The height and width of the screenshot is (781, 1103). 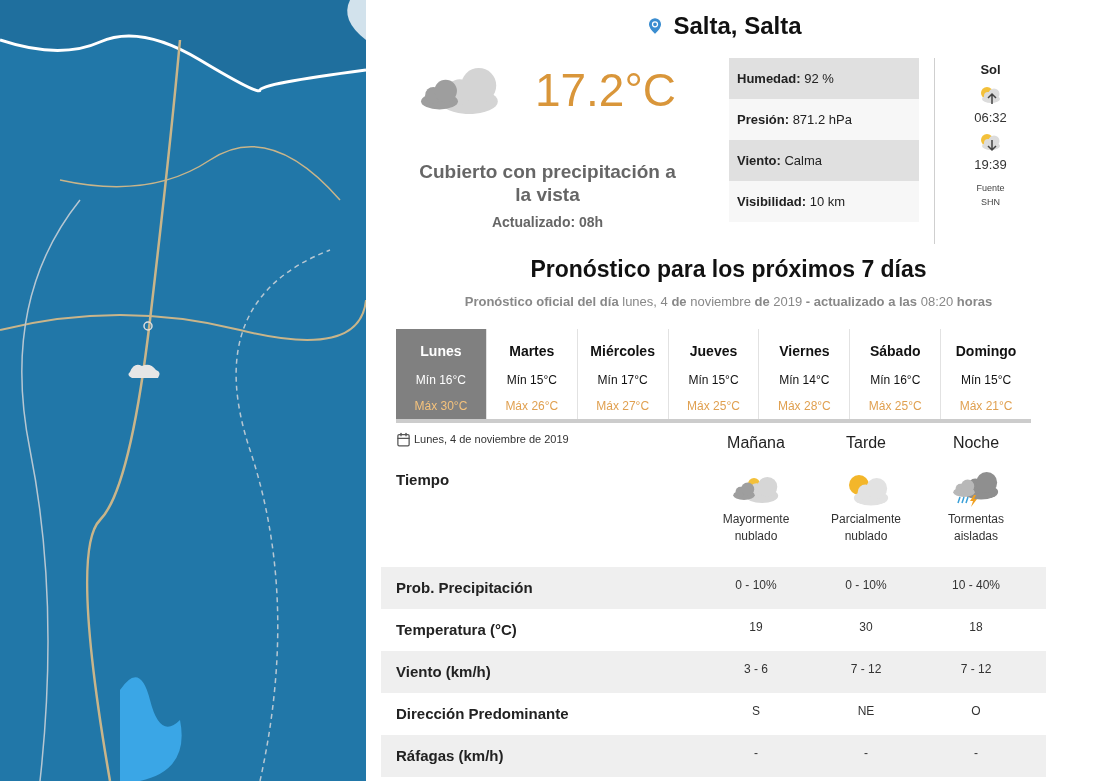 I want to click on table-cell-text: 10 - 40%, so click(x=976, y=585).